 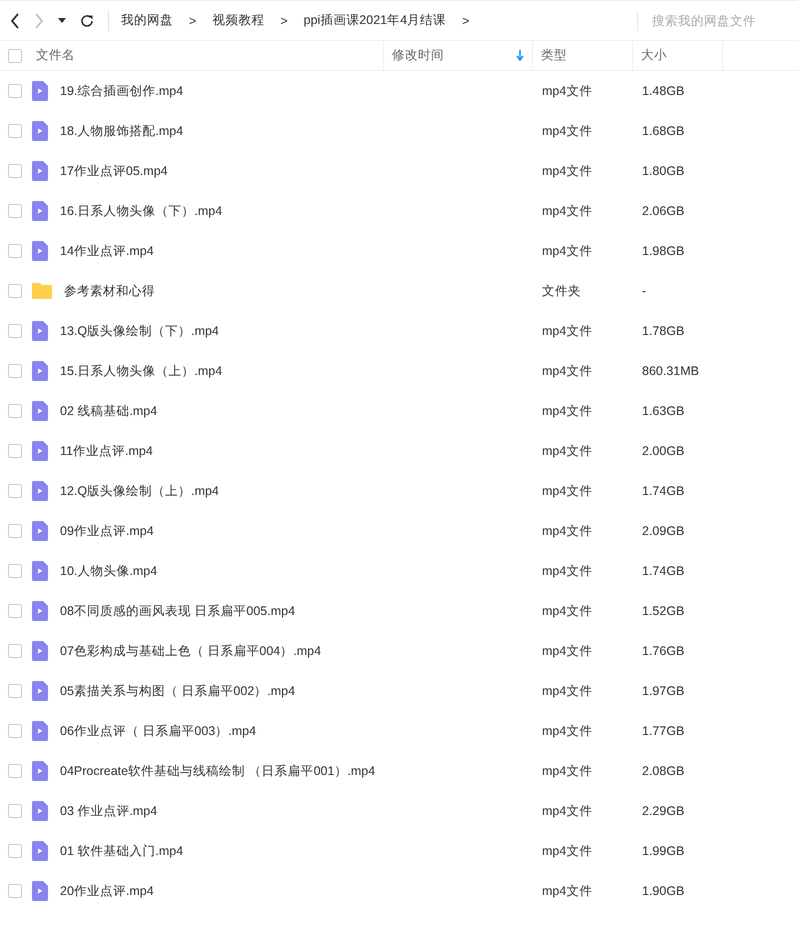 What do you see at coordinates (191, 651) in the screenshot?
I see `file-name: 07色彩构成与基础上色（ 日系扁平004）.mp4` at bounding box center [191, 651].